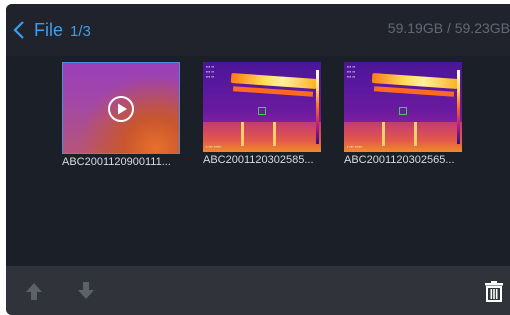 Image resolution: width=510 pixels, height=315 pixels. I want to click on title-text: File, so click(49, 29).